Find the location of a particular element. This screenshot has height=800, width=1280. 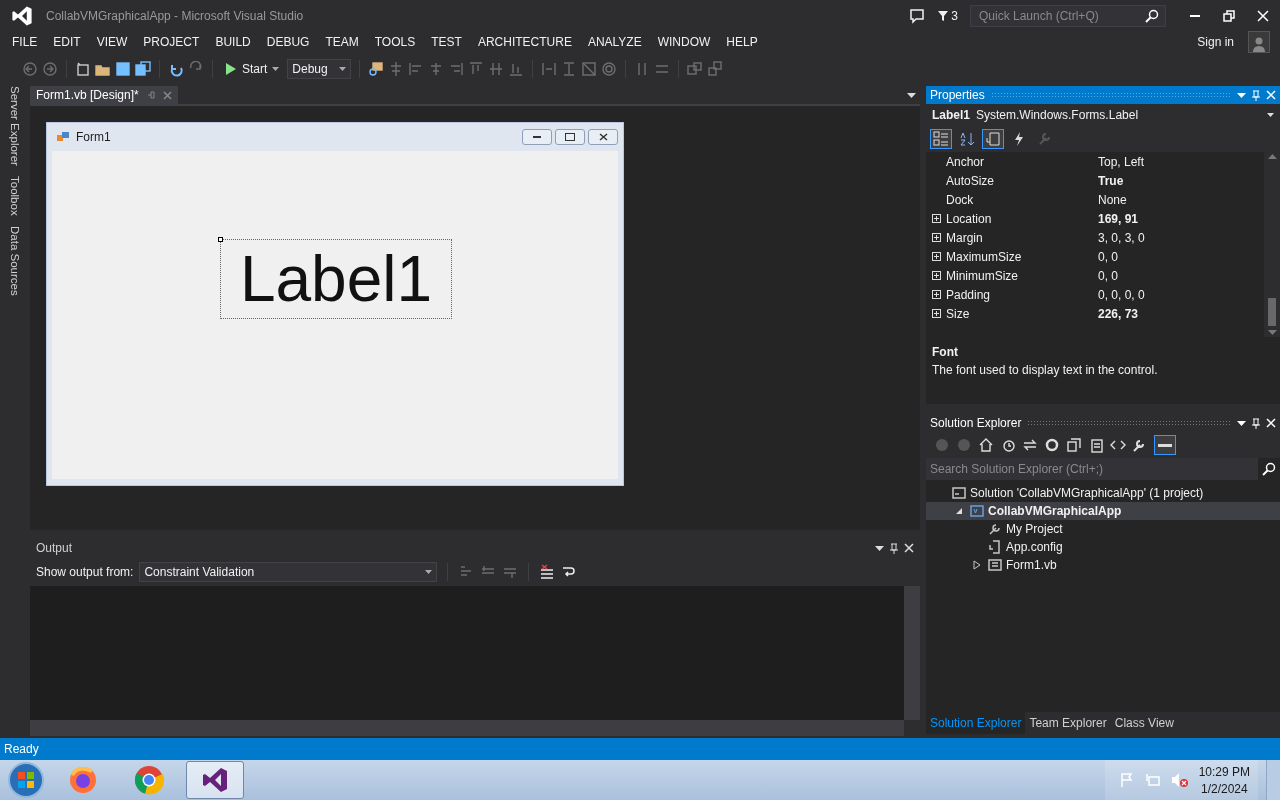

wrench-icon is located at coordinates (1045, 139).